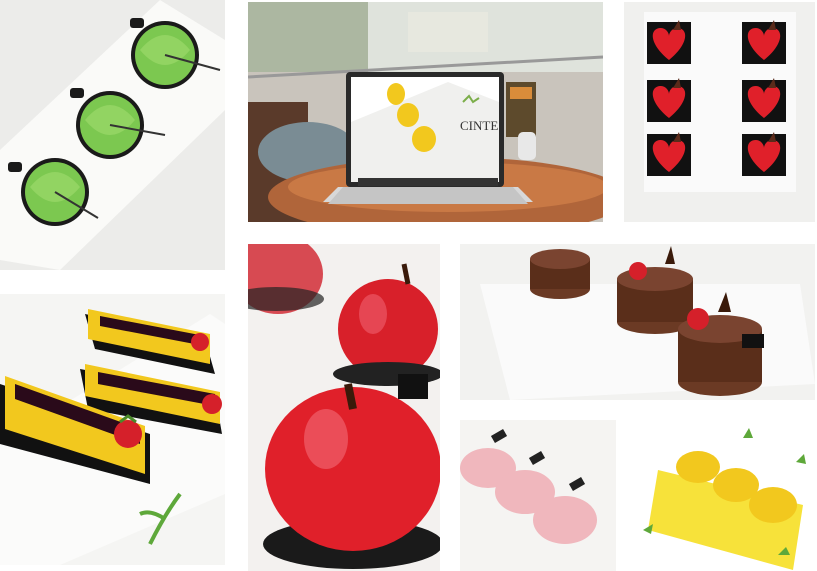 This screenshot has width=817, height=571. Describe the element at coordinates (560, 274) in the screenshot. I see `chocolate-cake` at that location.